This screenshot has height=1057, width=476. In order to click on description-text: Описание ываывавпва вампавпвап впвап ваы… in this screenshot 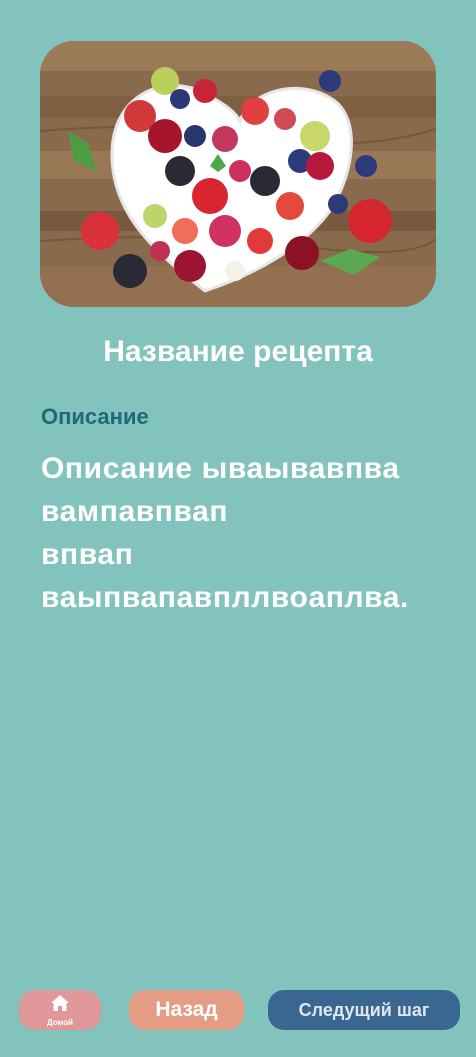, I will do `click(225, 533)`.